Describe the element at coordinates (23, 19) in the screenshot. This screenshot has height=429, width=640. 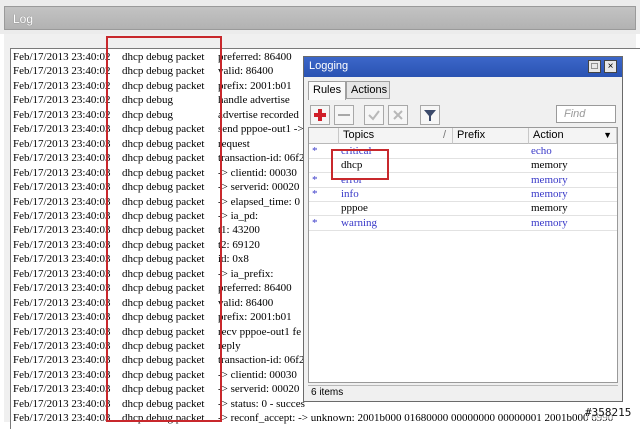
I see `window-title: Log` at that location.